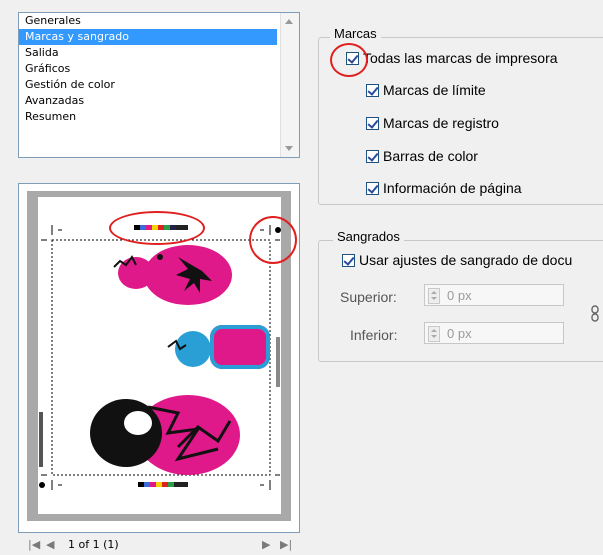 The height and width of the screenshot is (555, 603). Describe the element at coordinates (159, 545) in the screenshot. I see `preview-navigation: |◀ ◀ 1 of 1 (1) ▶ ▶|` at that location.